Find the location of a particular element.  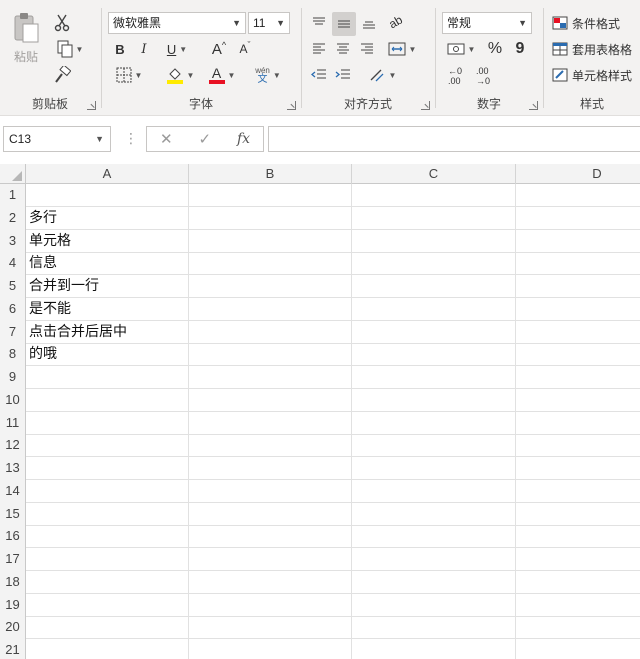

cell-a: 点击合并后居中 is located at coordinates (107, 332).